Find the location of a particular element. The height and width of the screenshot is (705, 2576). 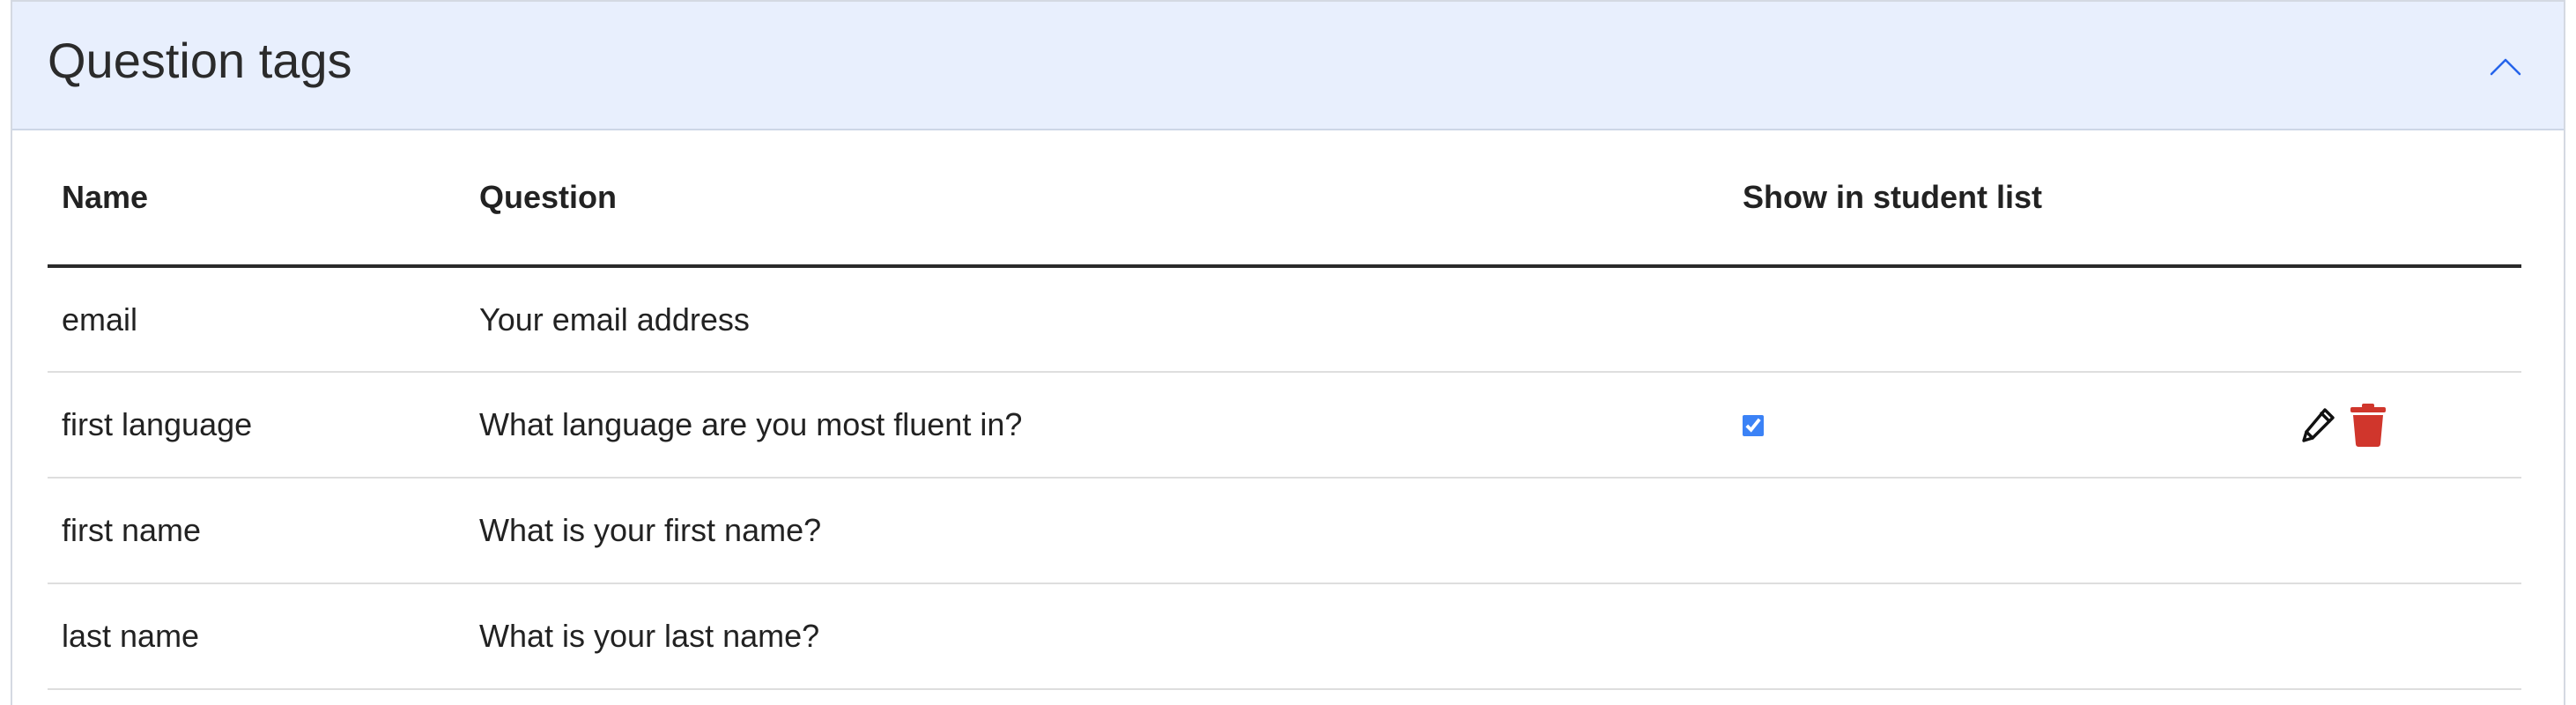

pencil-icon is located at coordinates (2319, 425).